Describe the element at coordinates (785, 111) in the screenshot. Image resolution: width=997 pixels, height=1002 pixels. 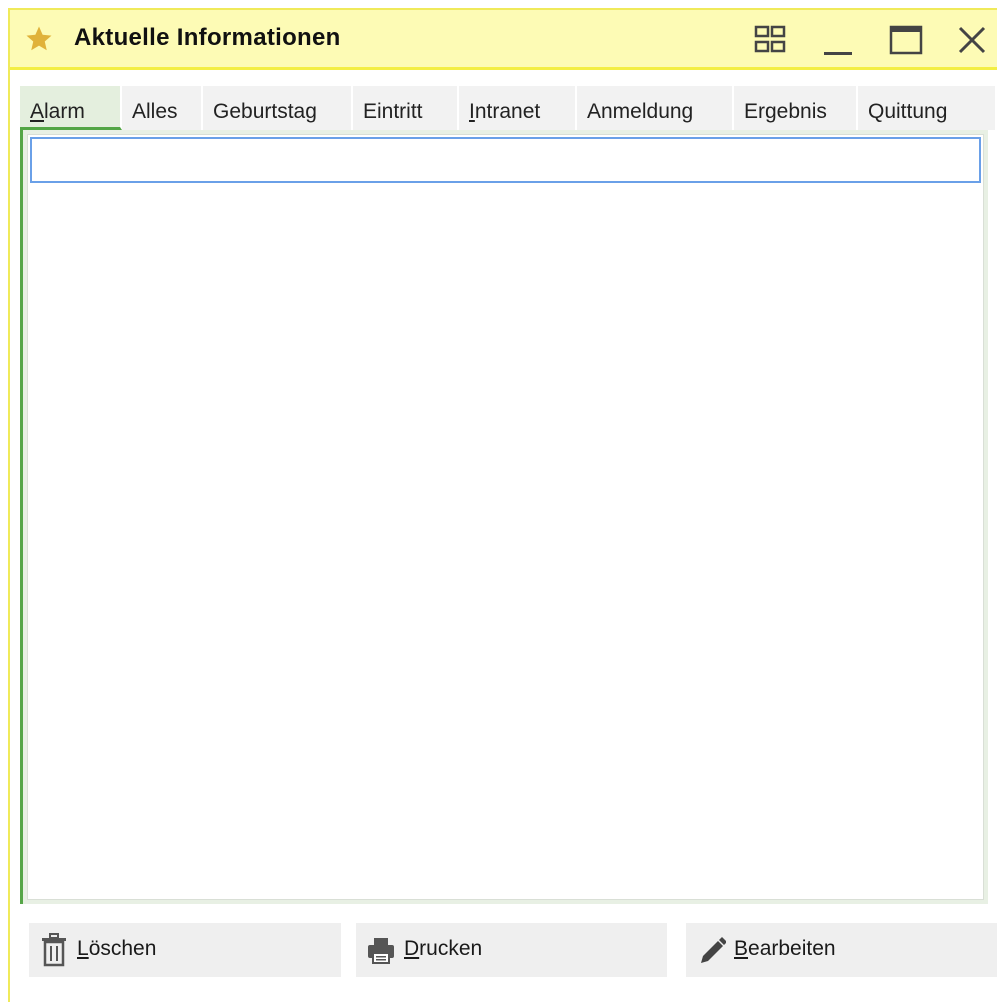
I see `tab-label: Ergebnis` at that location.